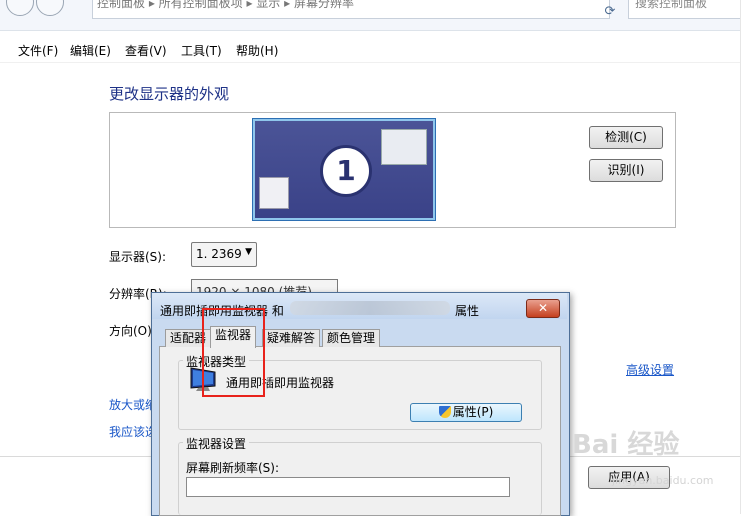  I want to click on menu-file: 文件(F), so click(38, 50).